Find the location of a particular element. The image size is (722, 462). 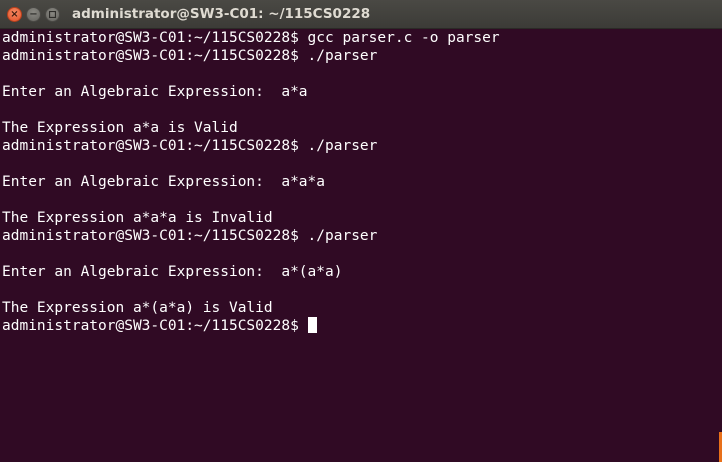

terminal-line: Enter an Algebraic Expression: a*a*a is located at coordinates (164, 182).